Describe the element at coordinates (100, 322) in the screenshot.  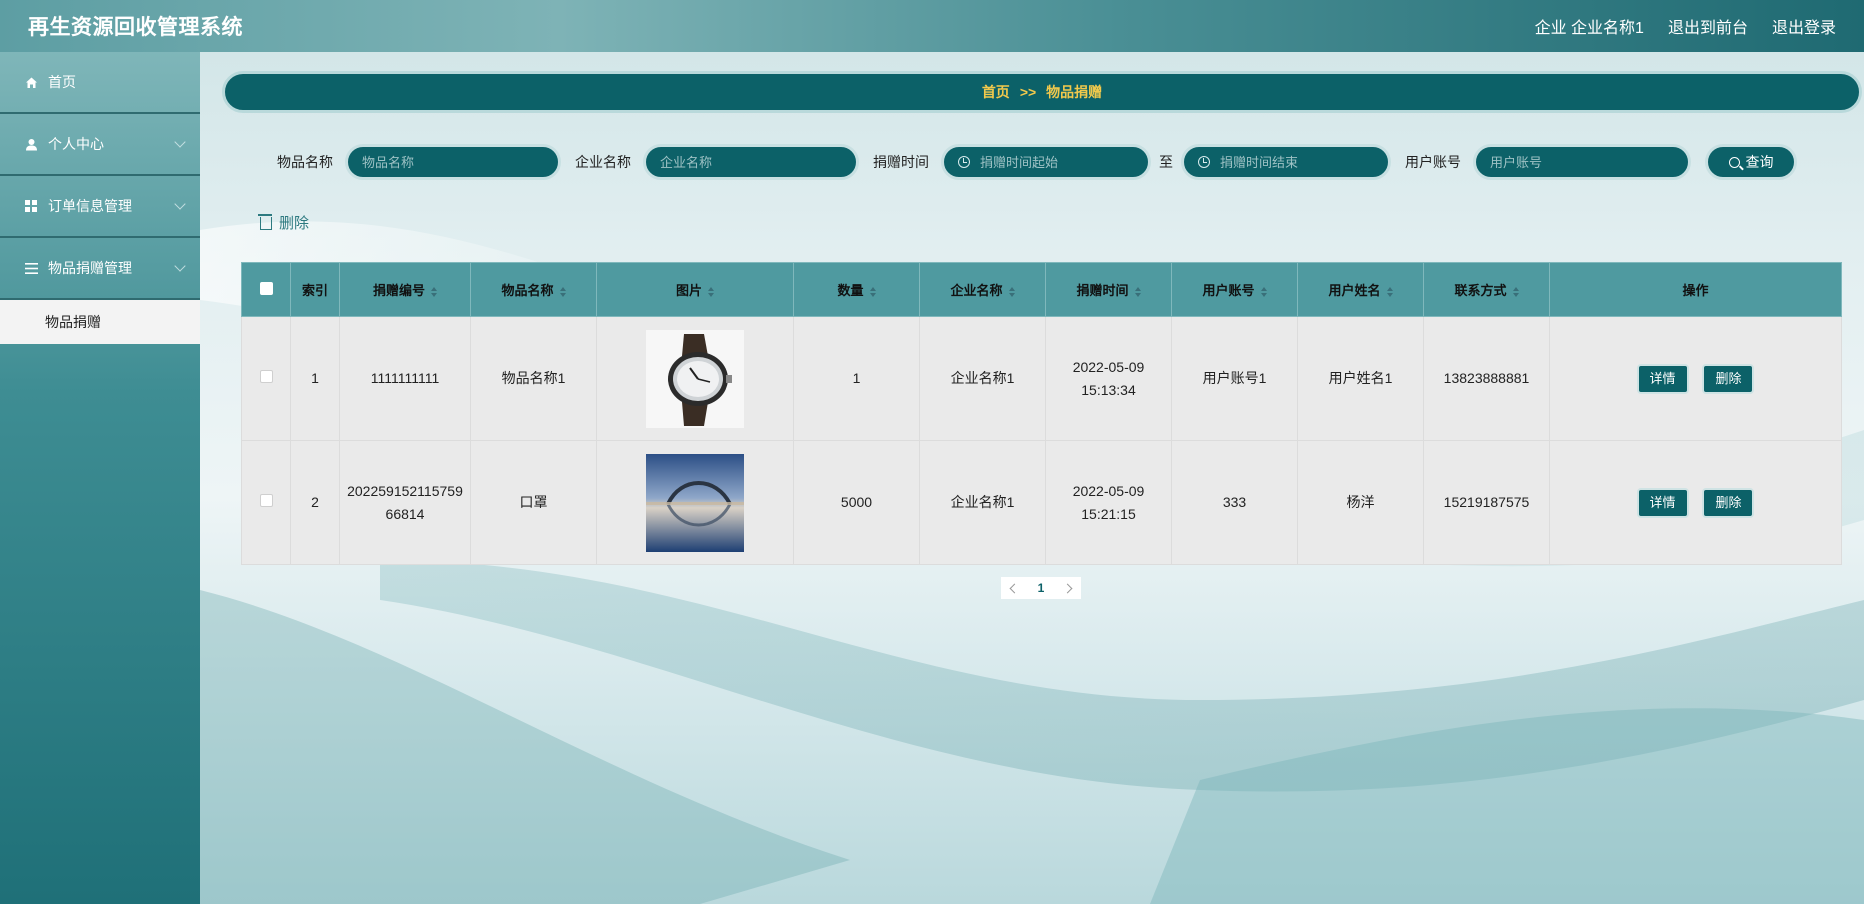
I see `sidebar-subitem-donation: 物品捐赠` at that location.